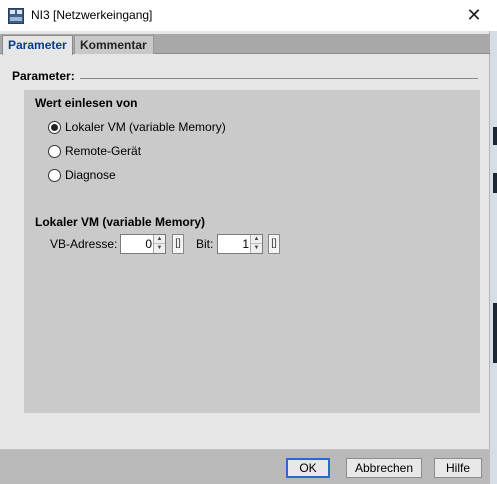 The height and width of the screenshot is (484, 497). What do you see at coordinates (384, 468) in the screenshot?
I see `cancel-button: Abbrechen` at bounding box center [384, 468].